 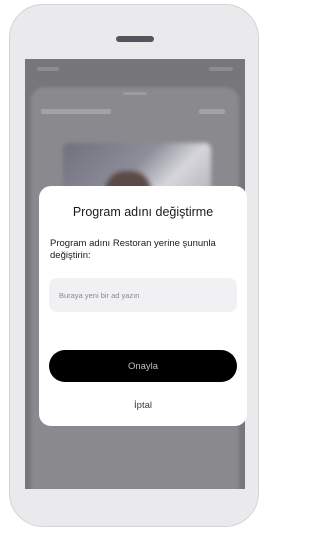 I want to click on dialog-title: Program adını değiştirme, so click(x=143, y=212).